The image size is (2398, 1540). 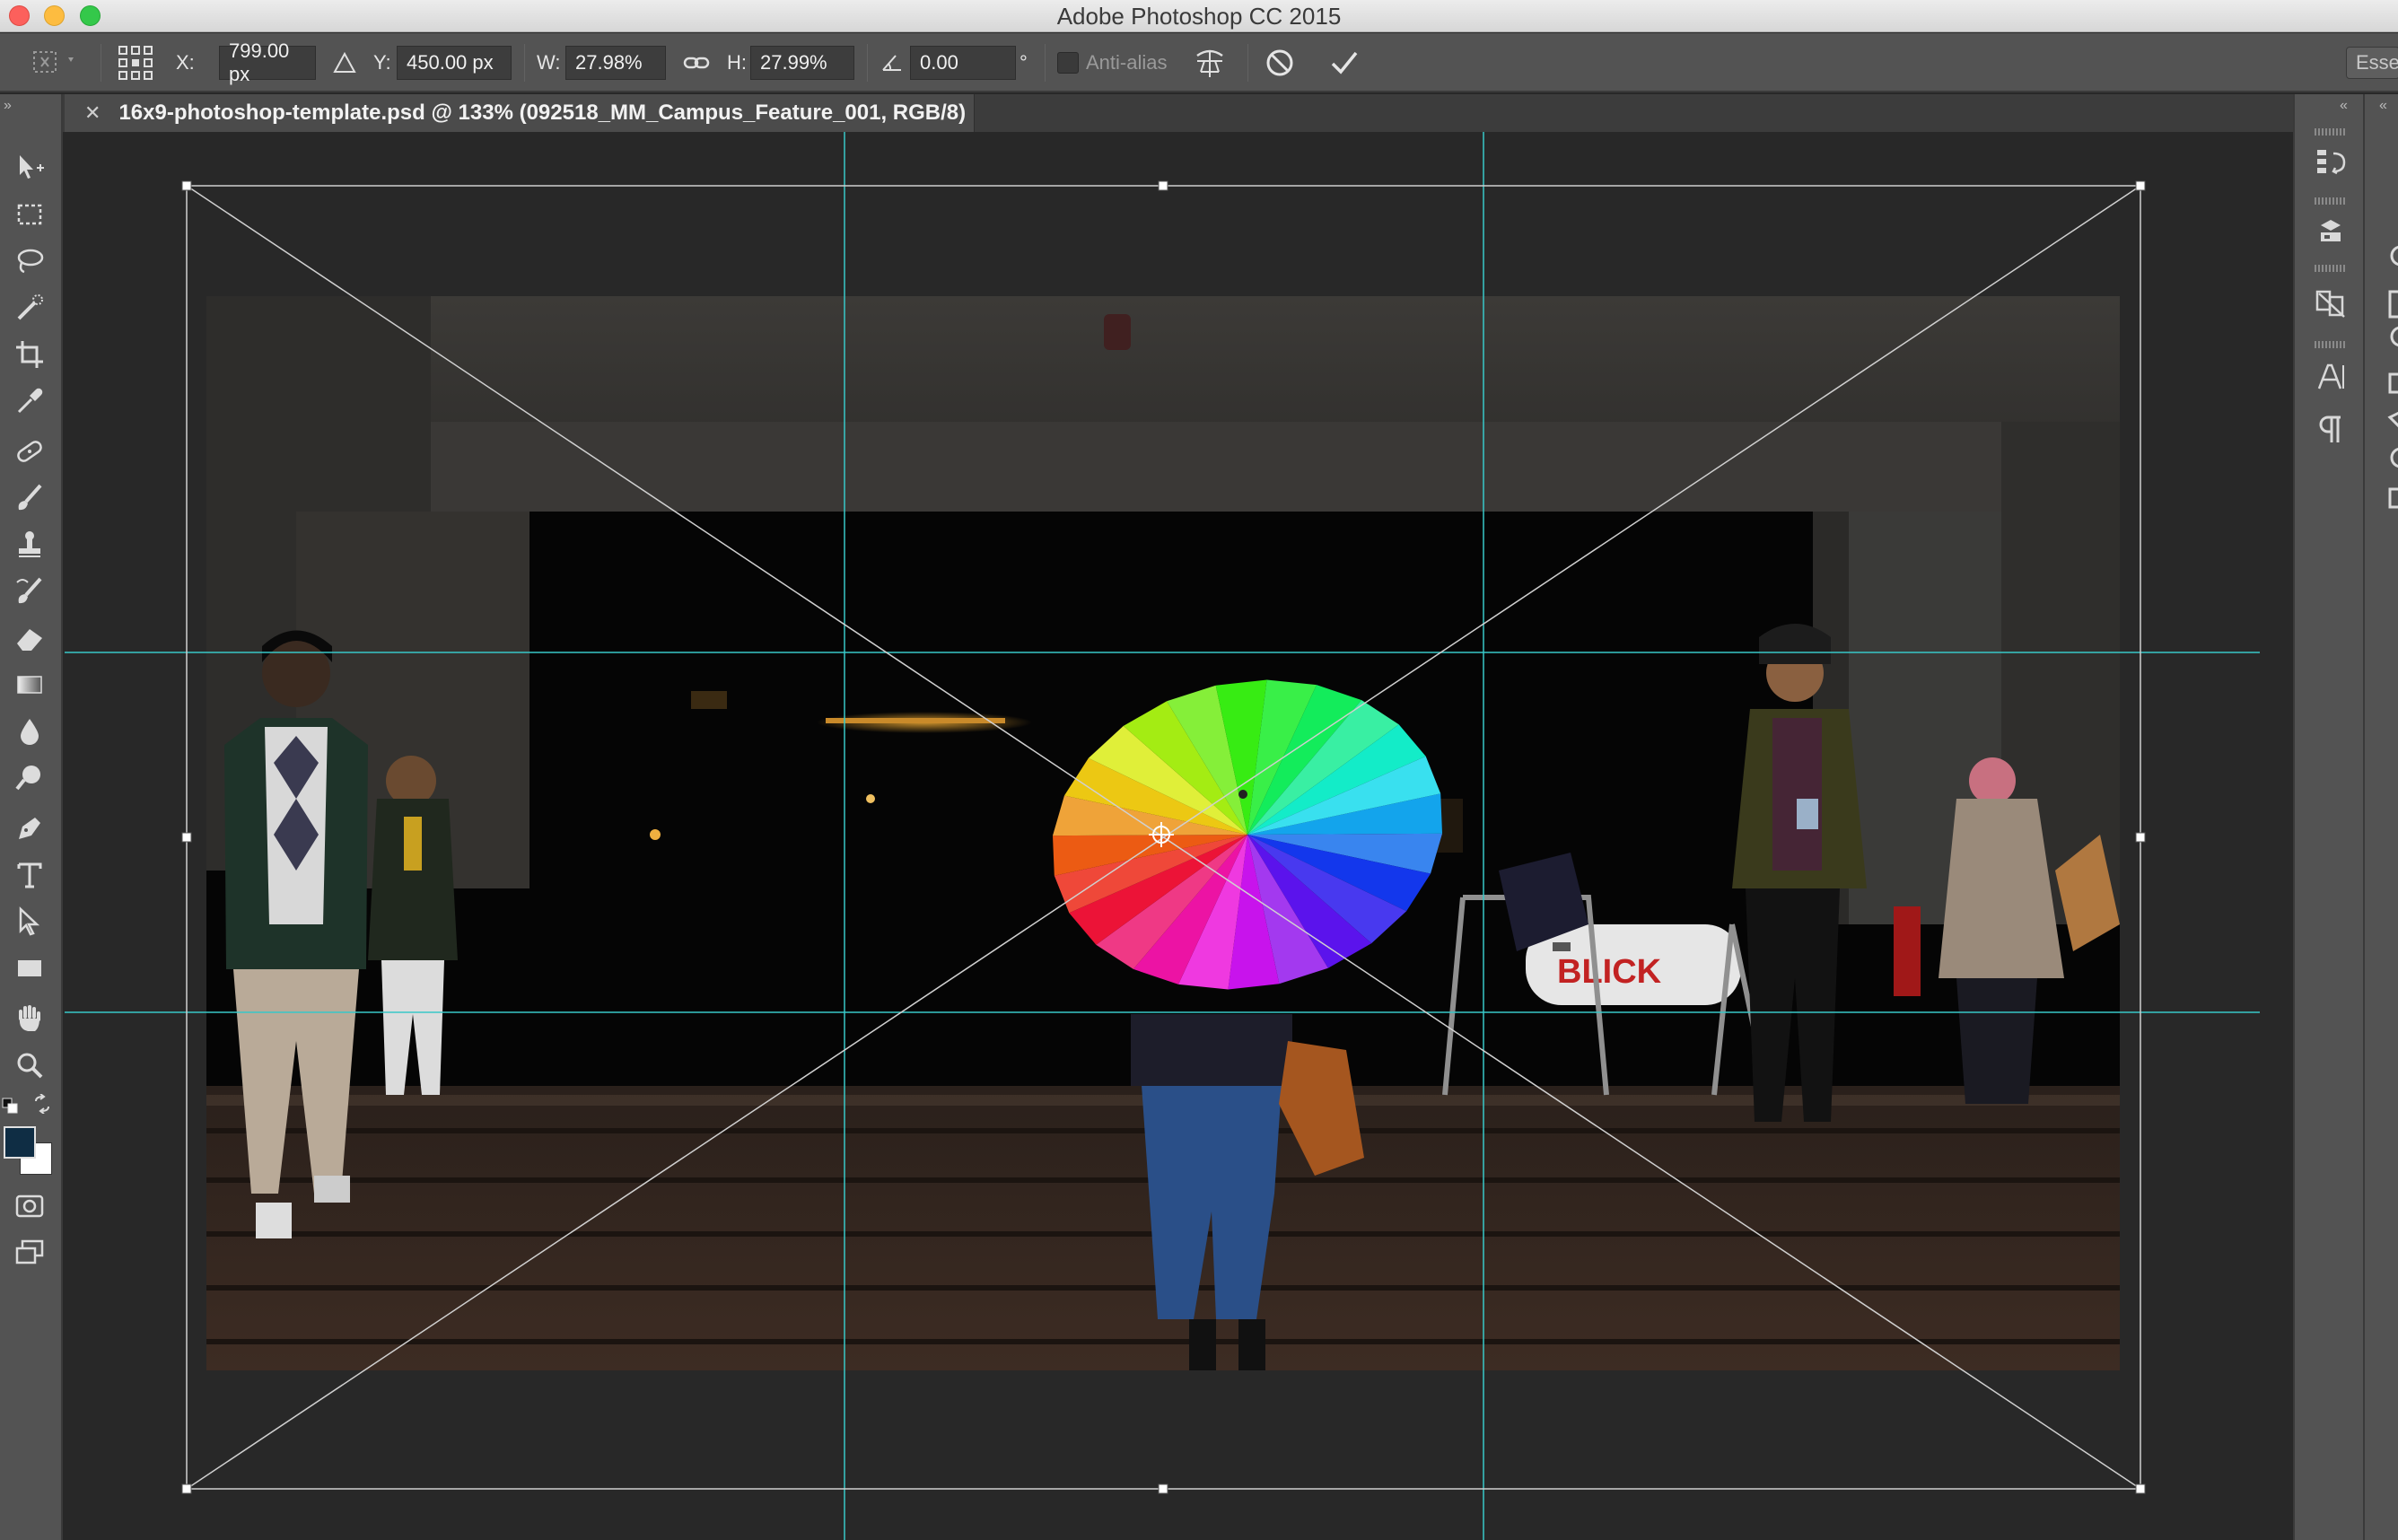 What do you see at coordinates (186, 186) in the screenshot?
I see `handle-top-left` at bounding box center [186, 186].